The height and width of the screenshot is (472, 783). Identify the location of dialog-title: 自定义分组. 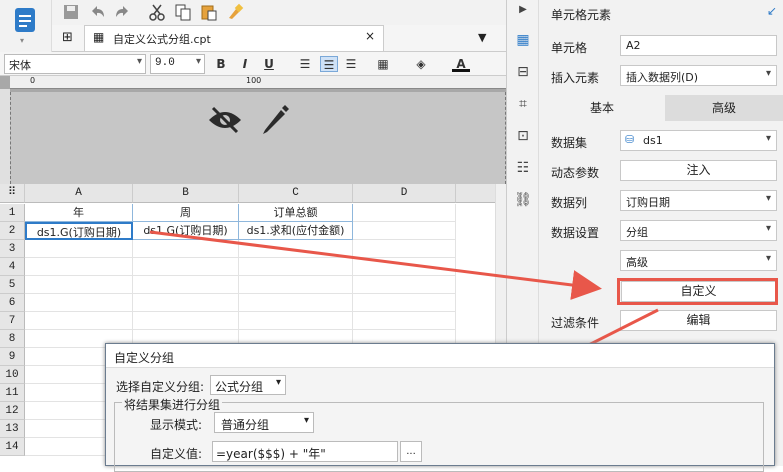
(440, 356).